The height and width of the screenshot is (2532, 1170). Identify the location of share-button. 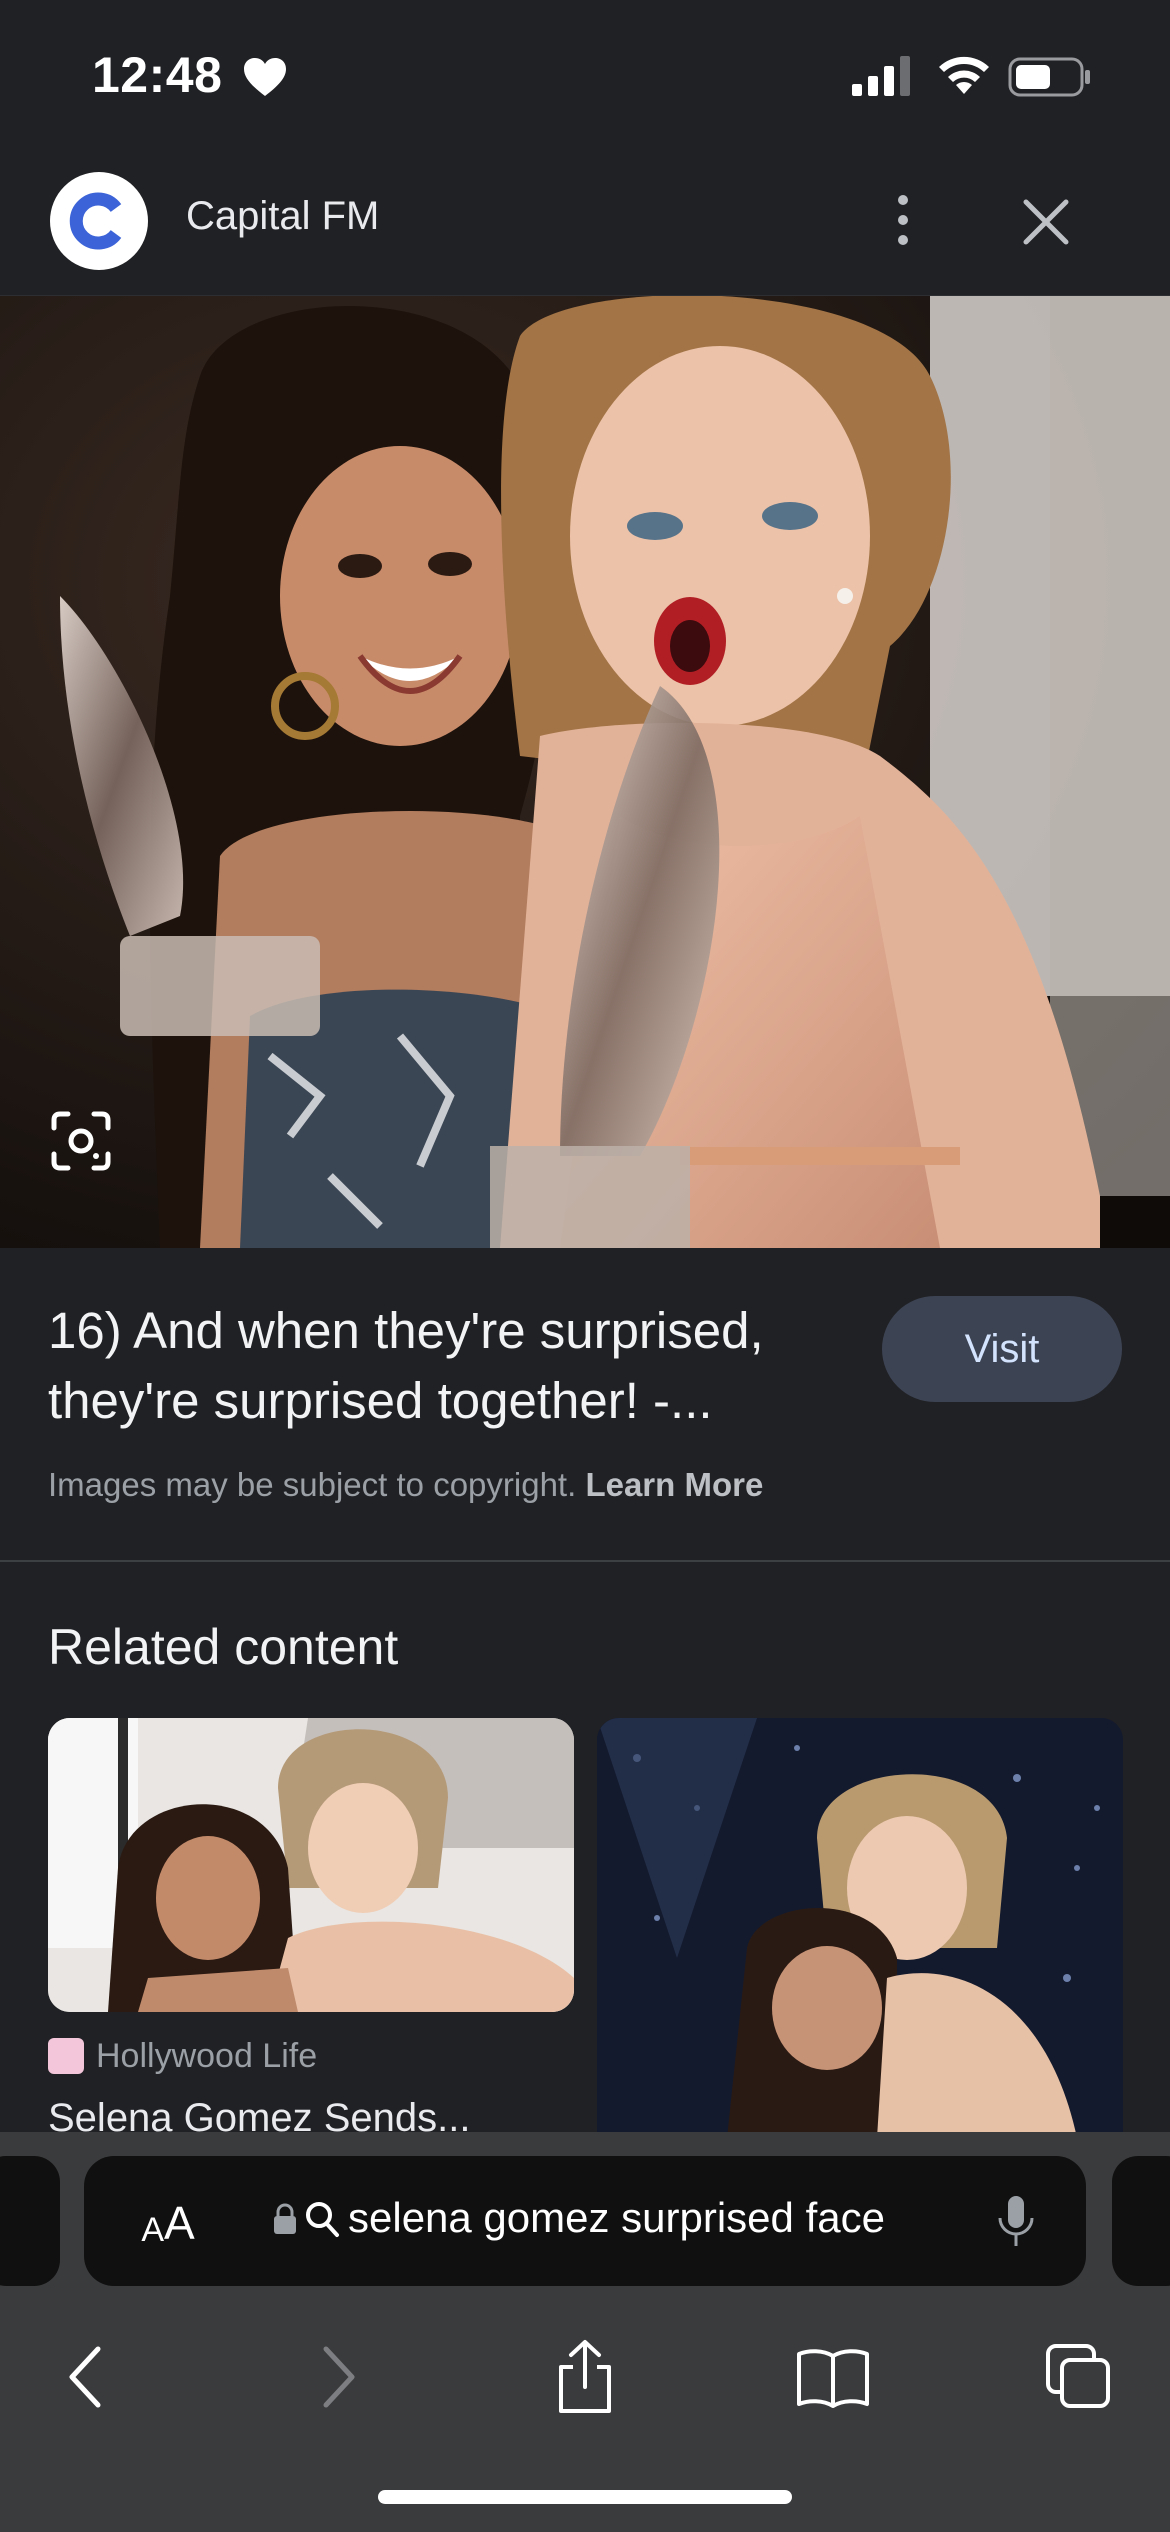
(585, 2377).